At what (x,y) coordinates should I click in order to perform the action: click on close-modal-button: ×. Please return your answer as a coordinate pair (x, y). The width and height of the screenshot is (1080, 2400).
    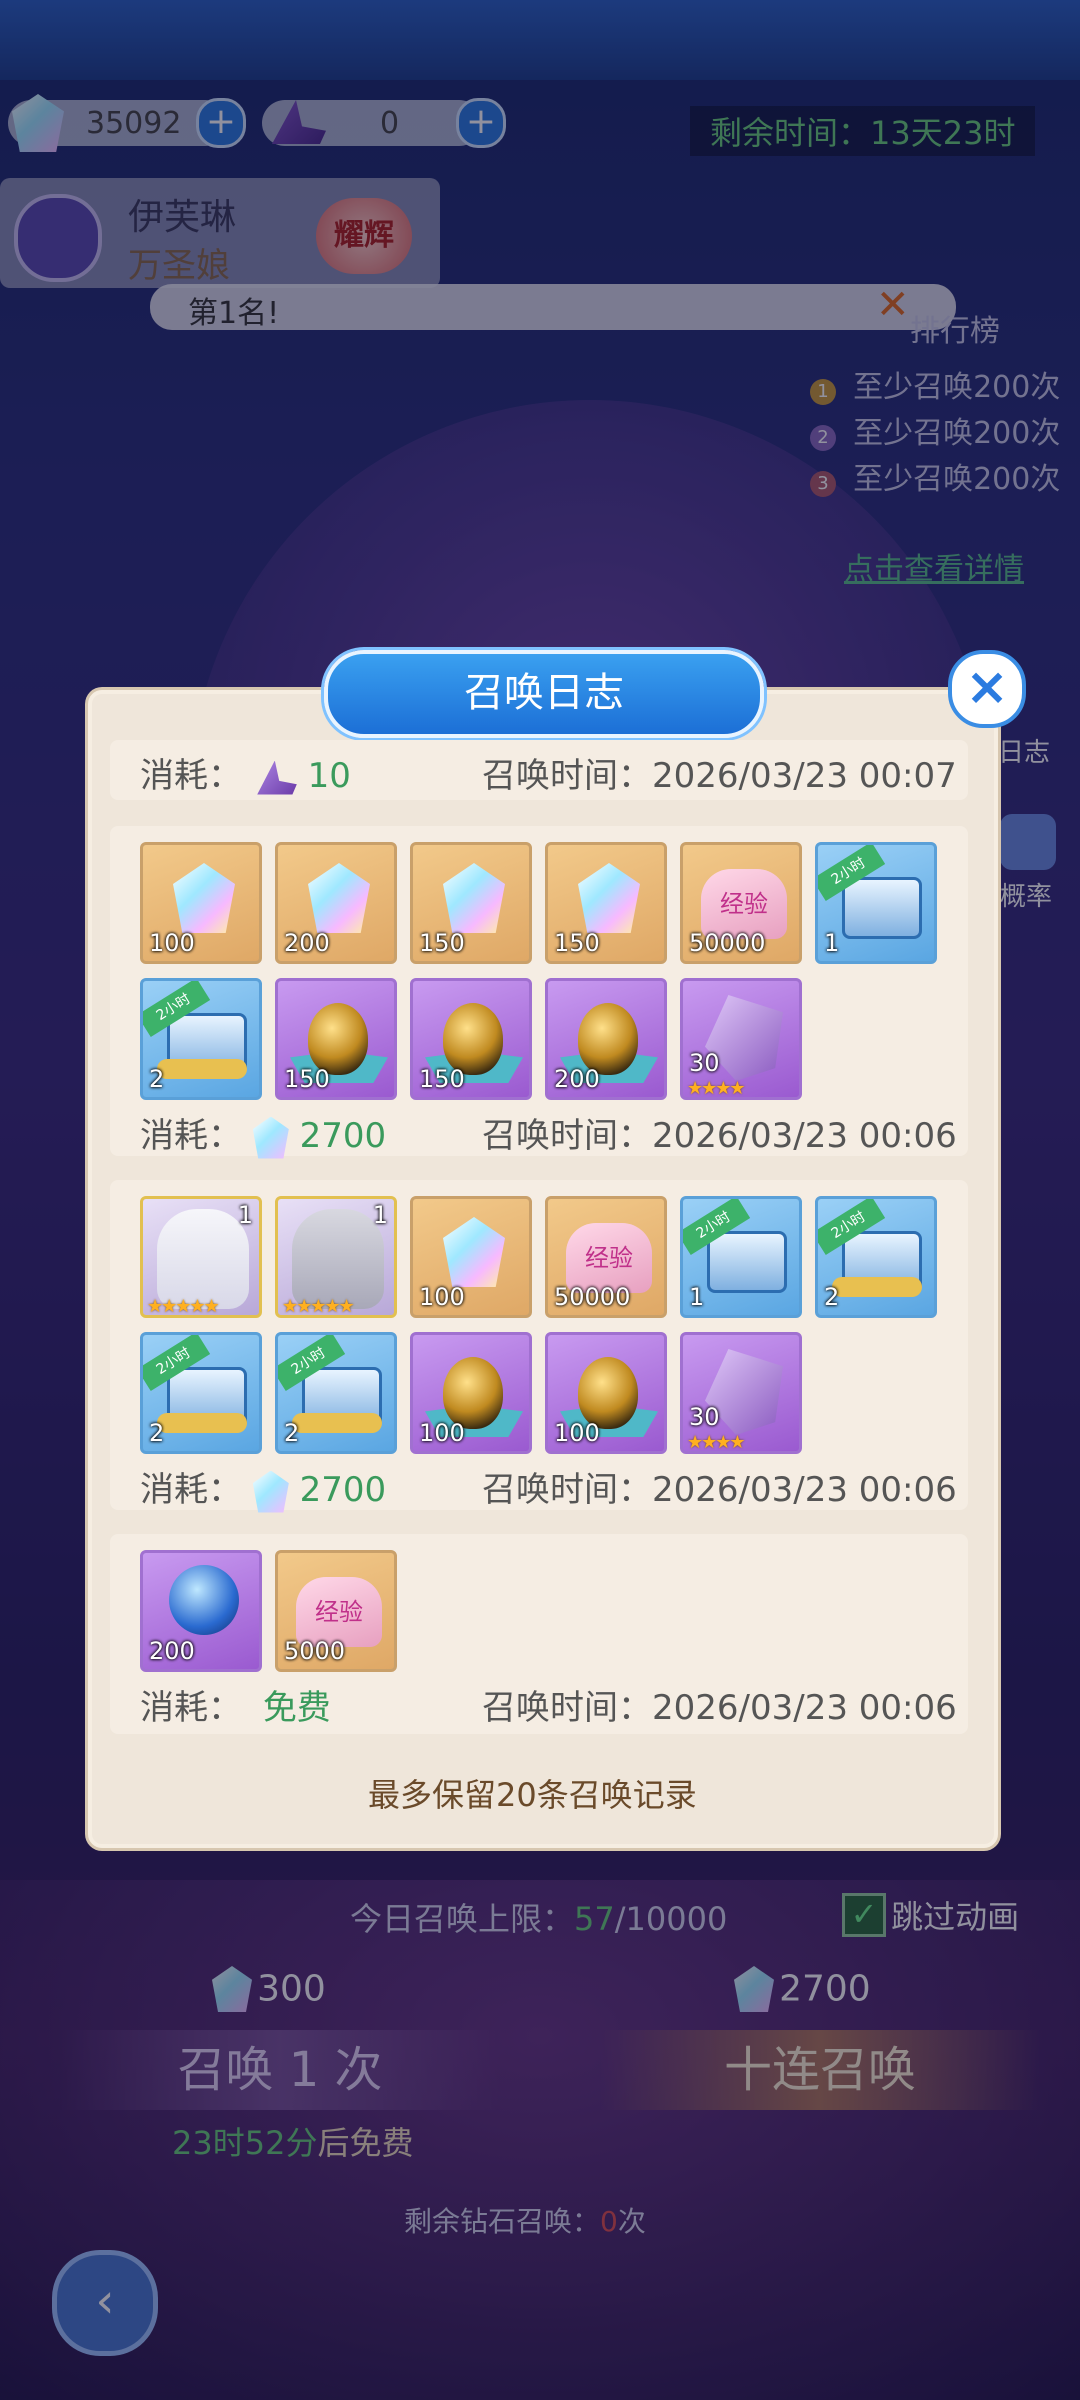
    Looking at the image, I should click on (987, 689).